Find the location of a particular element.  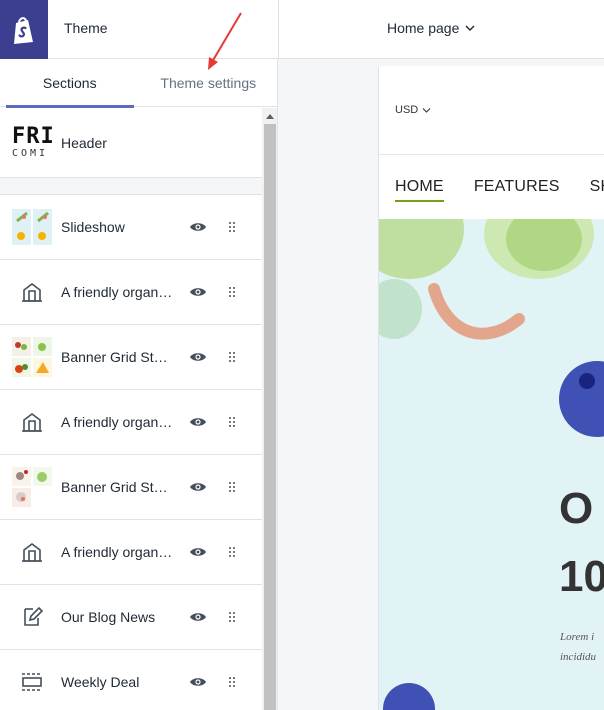

header-thumbnail: FRI COMI is located at coordinates (32, 143).